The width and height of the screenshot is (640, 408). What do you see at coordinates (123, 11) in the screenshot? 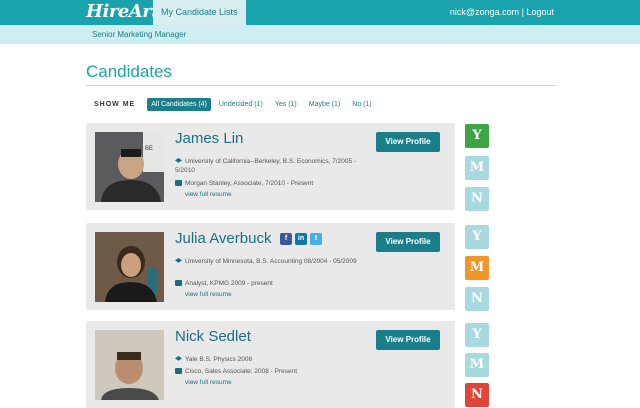
I see `logo: HireArt` at bounding box center [123, 11].